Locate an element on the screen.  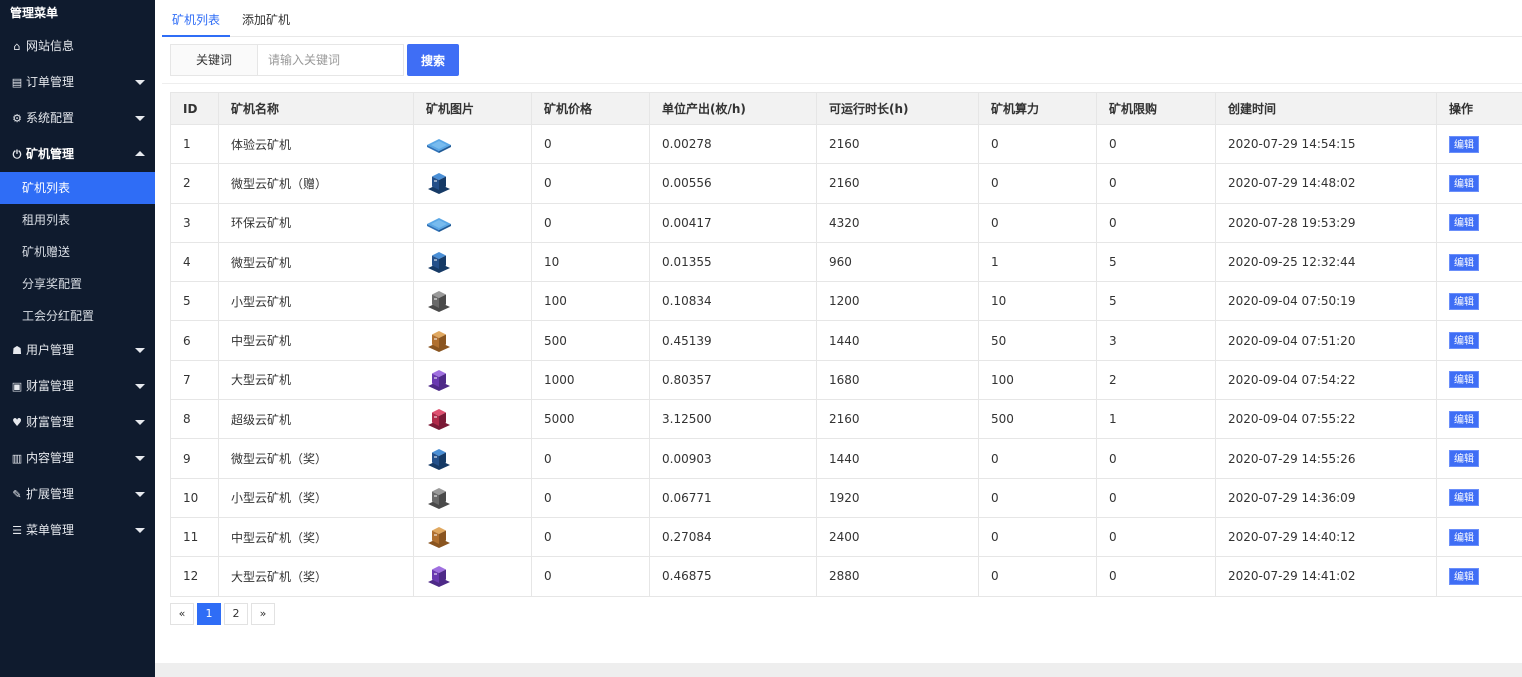
pagination-prev: « is located at coordinates (182, 614).